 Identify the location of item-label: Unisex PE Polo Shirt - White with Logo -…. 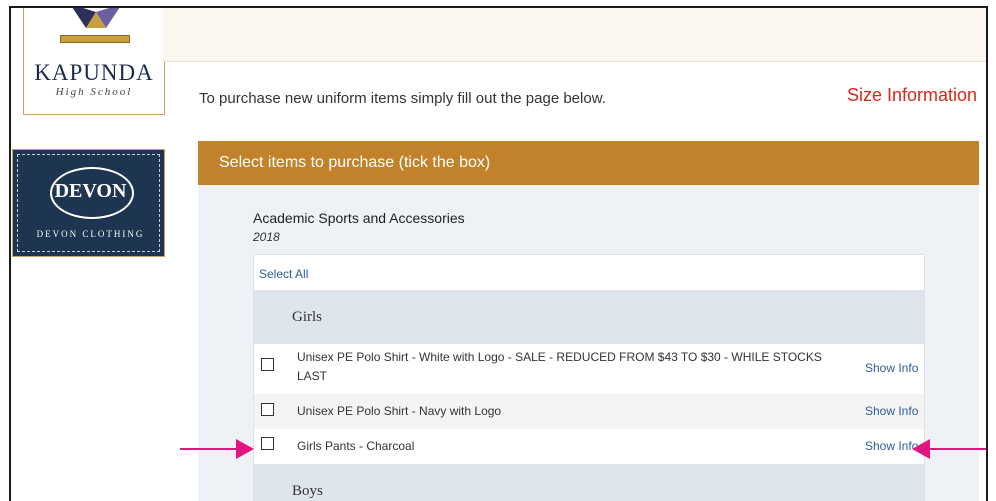
(559, 366).